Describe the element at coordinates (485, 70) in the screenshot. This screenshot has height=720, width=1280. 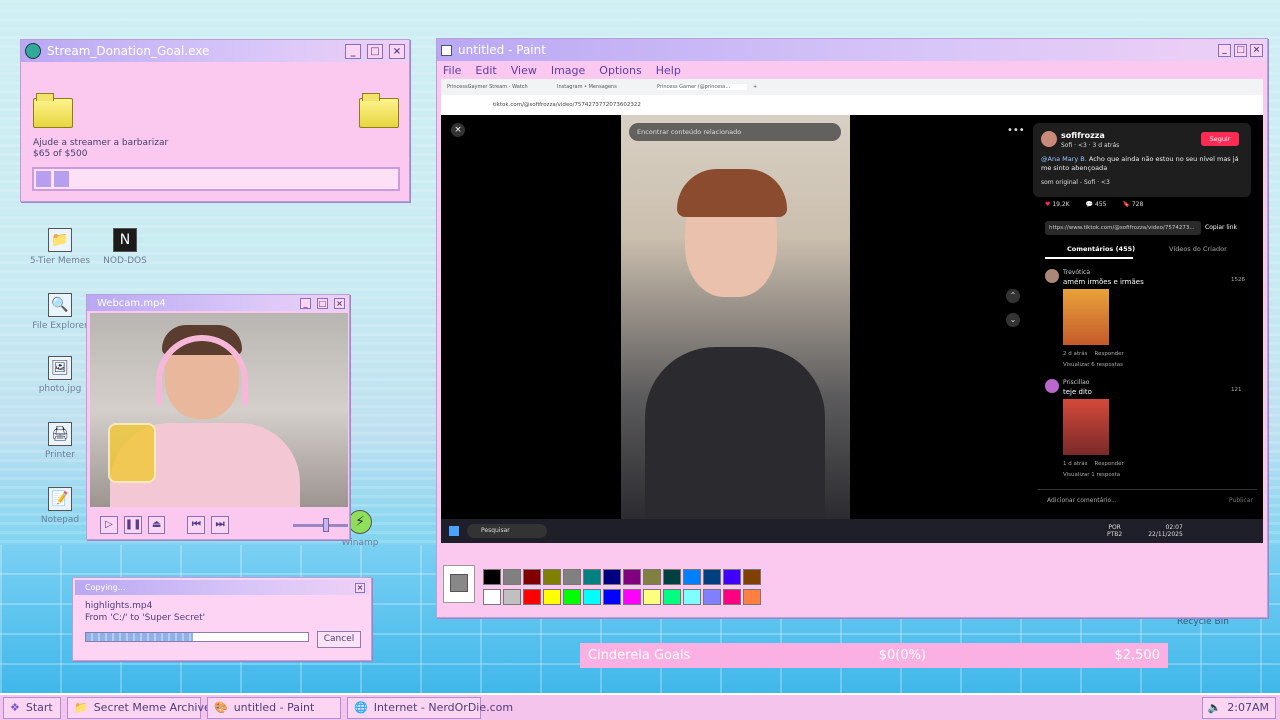
I see `menu-edit: Edit` at that location.